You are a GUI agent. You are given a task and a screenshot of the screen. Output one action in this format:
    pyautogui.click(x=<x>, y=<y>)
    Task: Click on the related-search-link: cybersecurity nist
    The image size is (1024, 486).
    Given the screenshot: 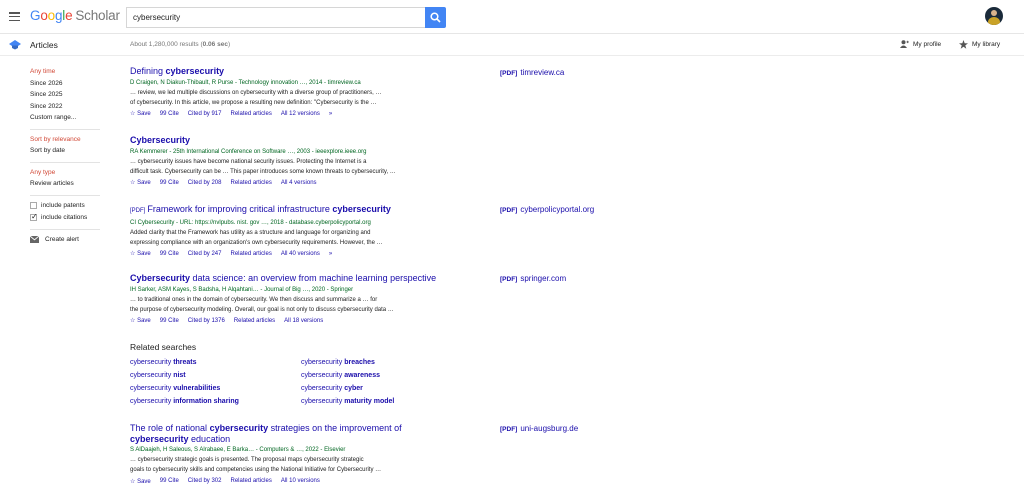 What is the action you would take?
    pyautogui.click(x=158, y=375)
    